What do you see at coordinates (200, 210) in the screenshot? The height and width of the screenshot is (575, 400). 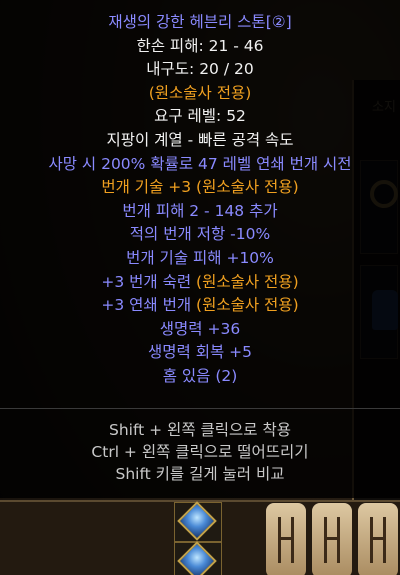 I see `item-affix: 번개 피해 2 - 148 추가` at bounding box center [200, 210].